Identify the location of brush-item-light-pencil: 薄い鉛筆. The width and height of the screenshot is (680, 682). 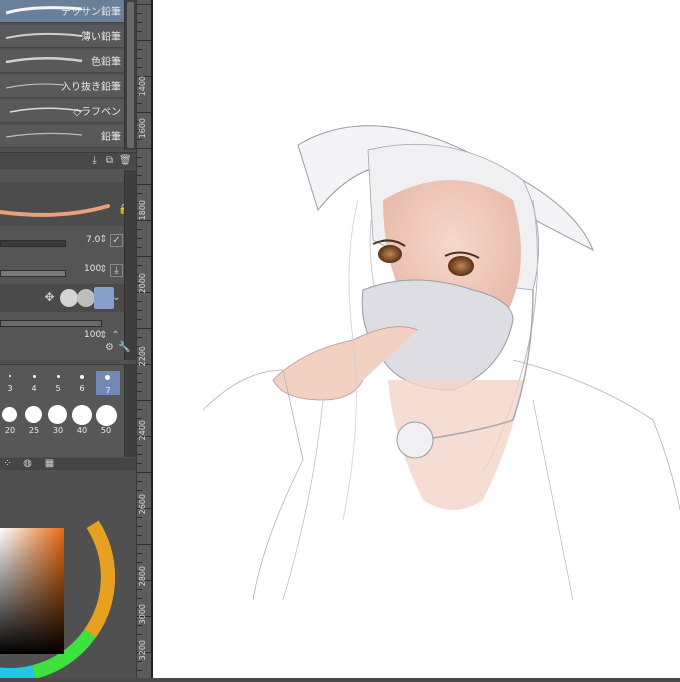
(62, 36).